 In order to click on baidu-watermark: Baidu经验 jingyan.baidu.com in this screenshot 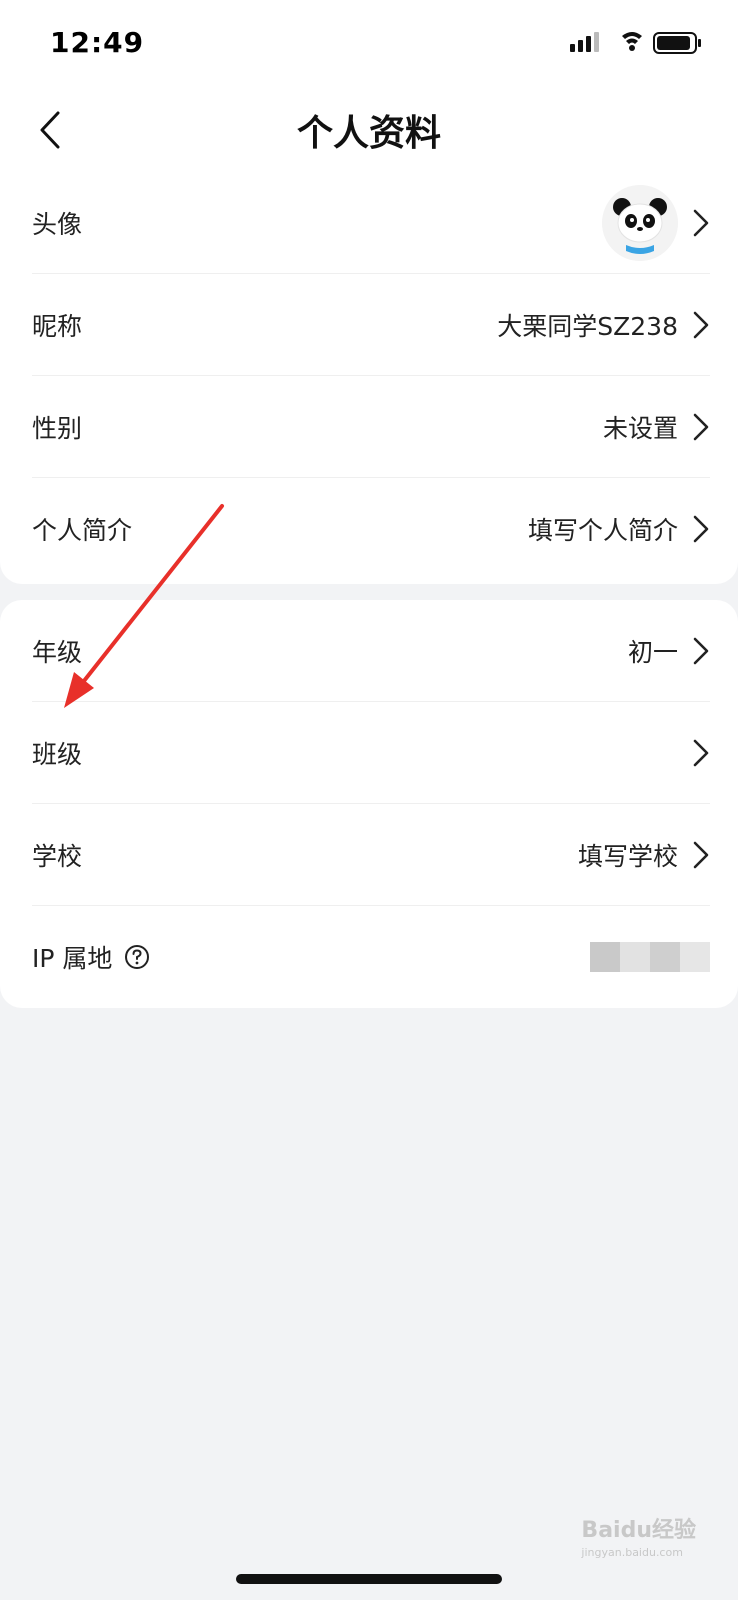, I will do `click(638, 1535)`.